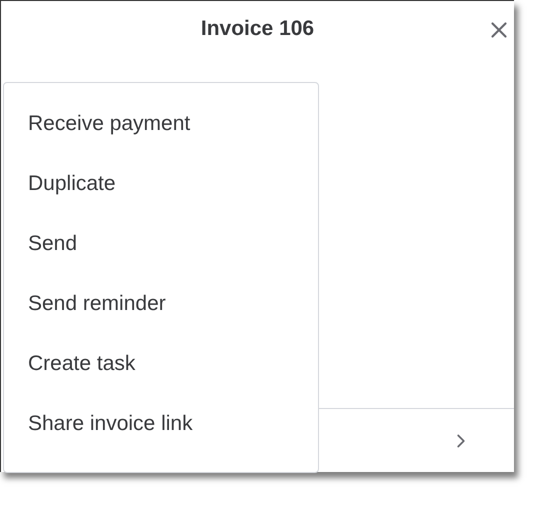  I want to click on menu-item: Share invoice link, so click(161, 424).